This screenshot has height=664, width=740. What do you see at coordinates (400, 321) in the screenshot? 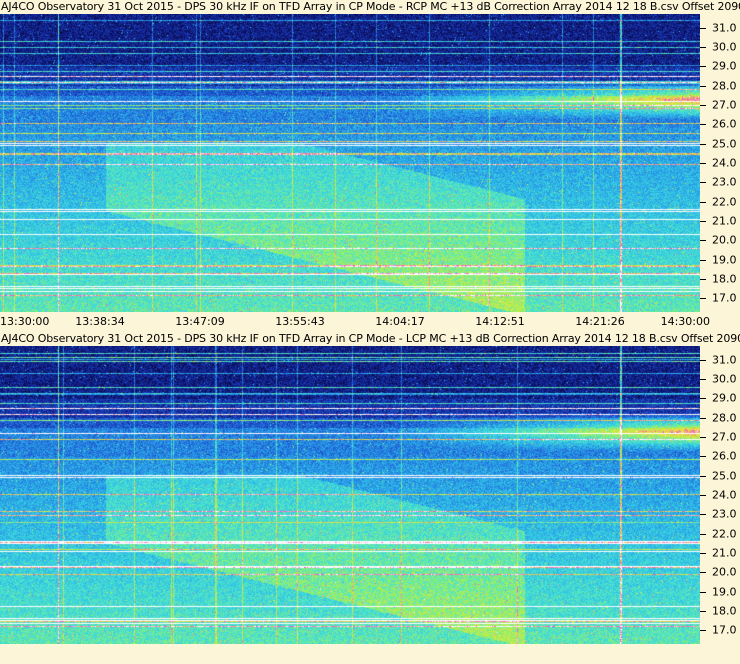
I see `time-tick-label: 14:04:17` at bounding box center [400, 321].